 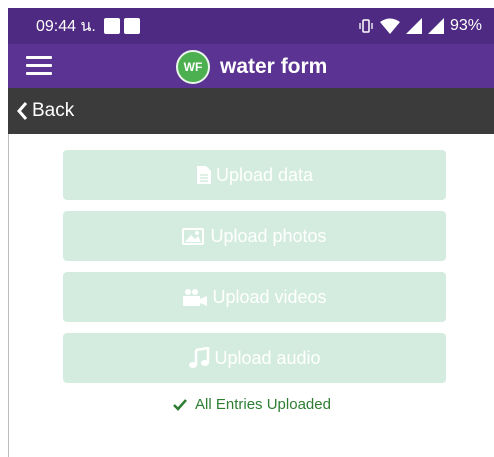 What do you see at coordinates (53, 110) in the screenshot?
I see `back-label: Back` at bounding box center [53, 110].